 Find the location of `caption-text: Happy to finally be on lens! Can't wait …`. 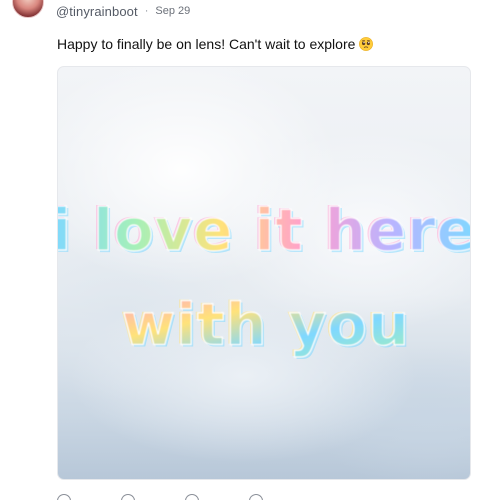

caption-text: Happy to finally be on lens! Can't wait … is located at coordinates (206, 44).